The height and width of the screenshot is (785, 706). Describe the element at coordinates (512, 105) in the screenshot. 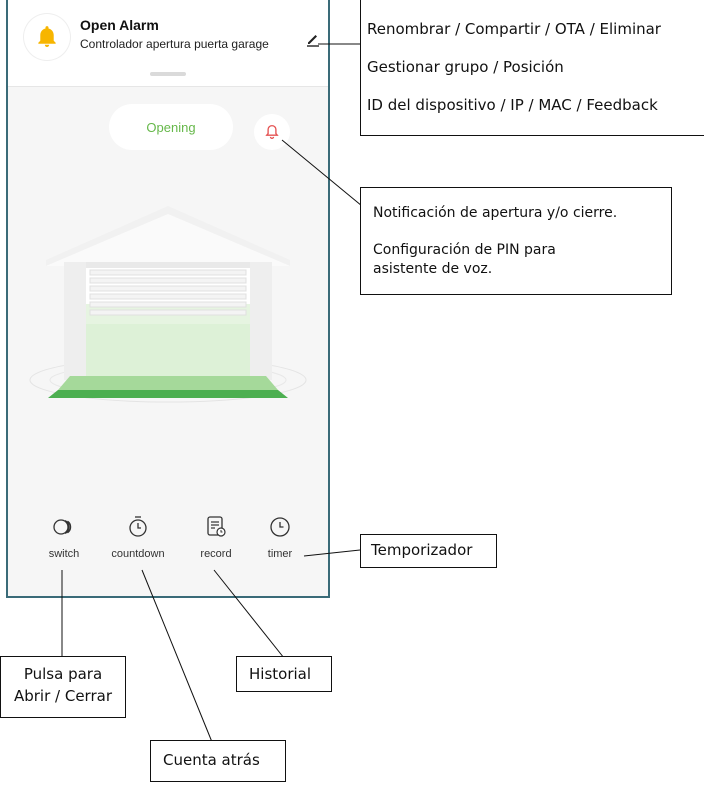

I see `edit-menu-line-3: ID del dispositivo / IP / MAC / Feedback` at that location.